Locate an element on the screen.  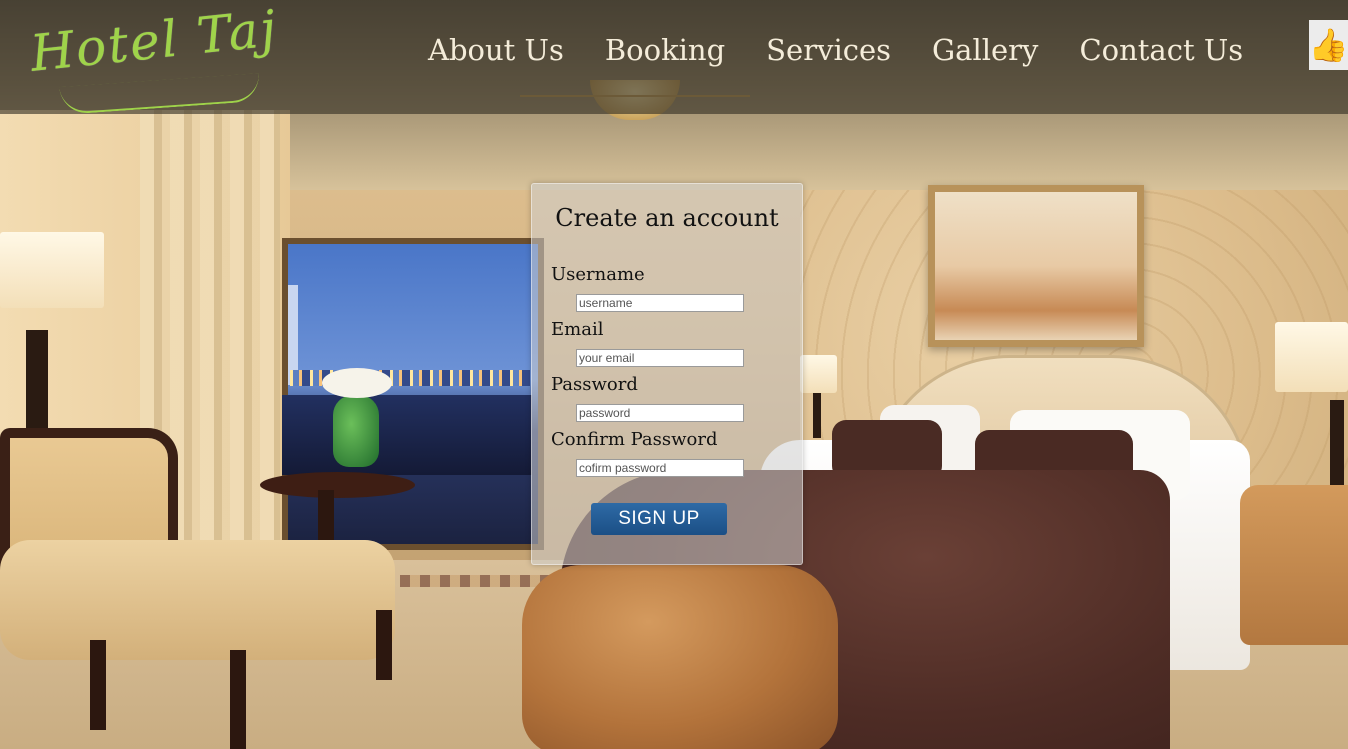
like-button: 👍 is located at coordinates (1328, 45).